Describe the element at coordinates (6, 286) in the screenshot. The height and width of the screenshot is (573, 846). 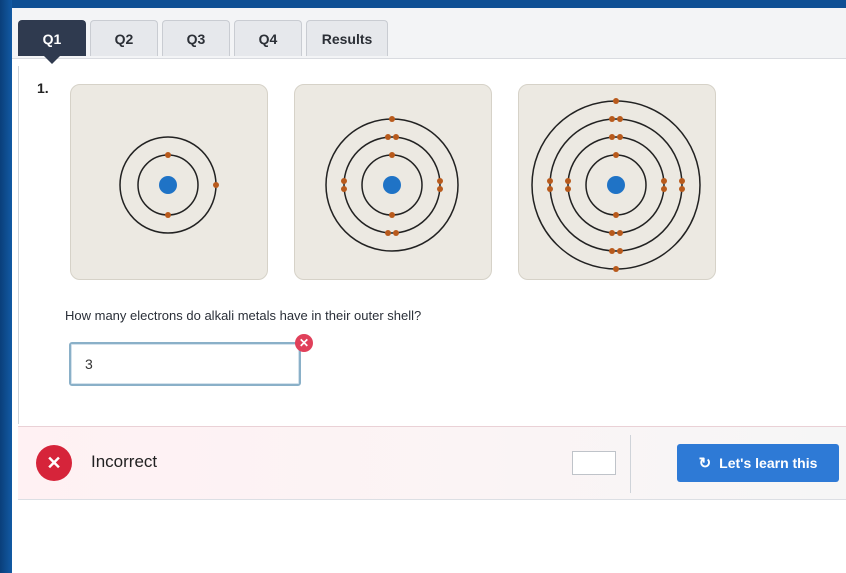
I see `window-frame` at that location.